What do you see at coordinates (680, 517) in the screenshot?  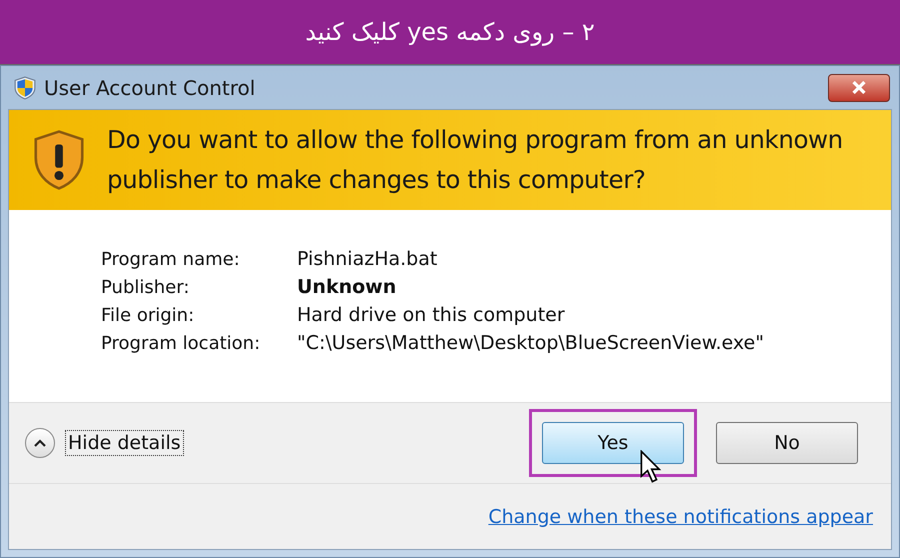 I see `notifications-link: Change when these notifications appear` at bounding box center [680, 517].